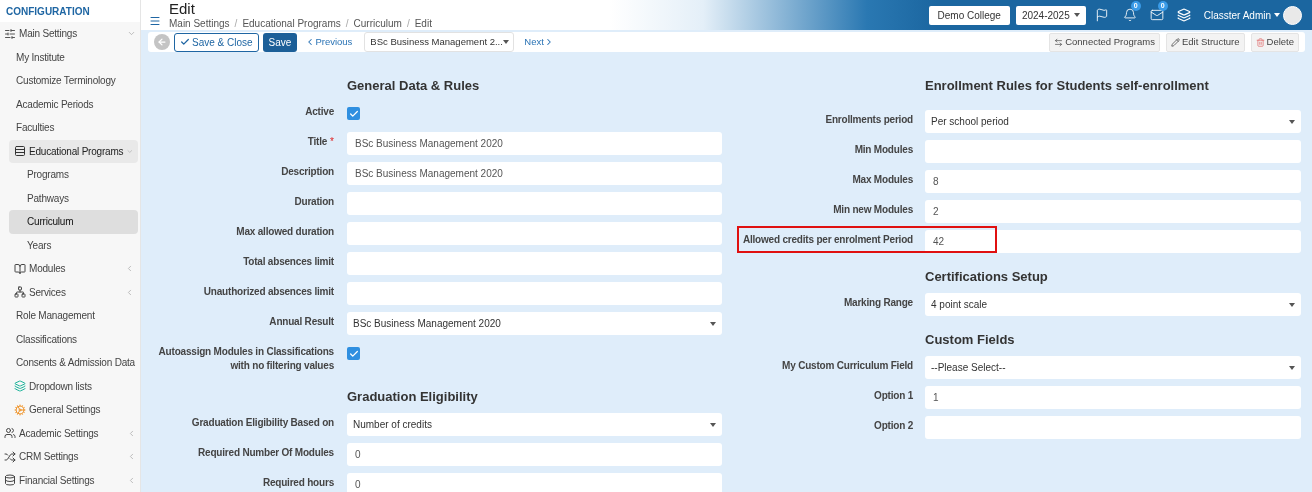 The width and height of the screenshot is (1312, 492). Describe the element at coordinates (301, 322) in the screenshot. I see `field-label: Annual Result` at that location.